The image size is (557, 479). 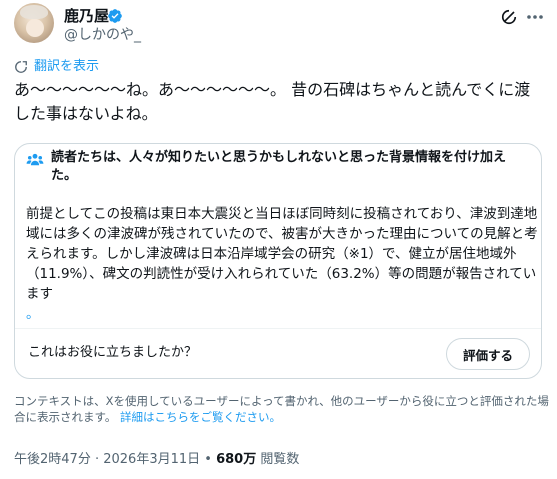 What do you see at coordinates (33, 314) in the screenshot?
I see `community-note-link: 。` at bounding box center [33, 314].